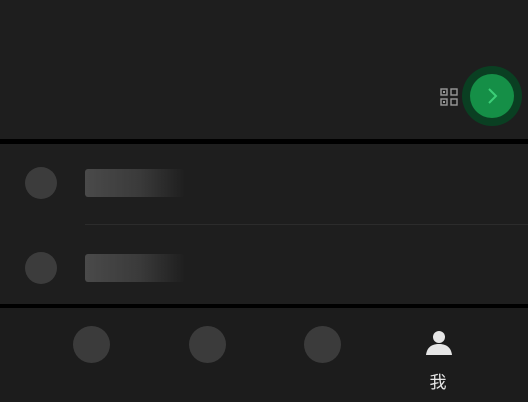 The image size is (528, 402). I want to click on profile-detail-button-inner, so click(492, 96).